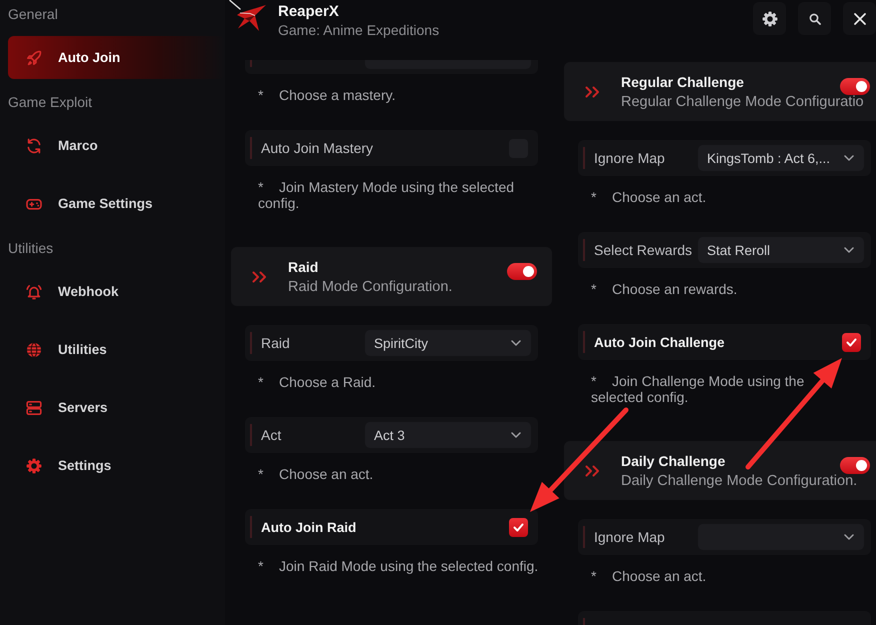 This screenshot has height=625, width=876. What do you see at coordinates (387, 195) in the screenshot?
I see `hint-text: * Join Mastery Mode using the selected config.` at bounding box center [387, 195].